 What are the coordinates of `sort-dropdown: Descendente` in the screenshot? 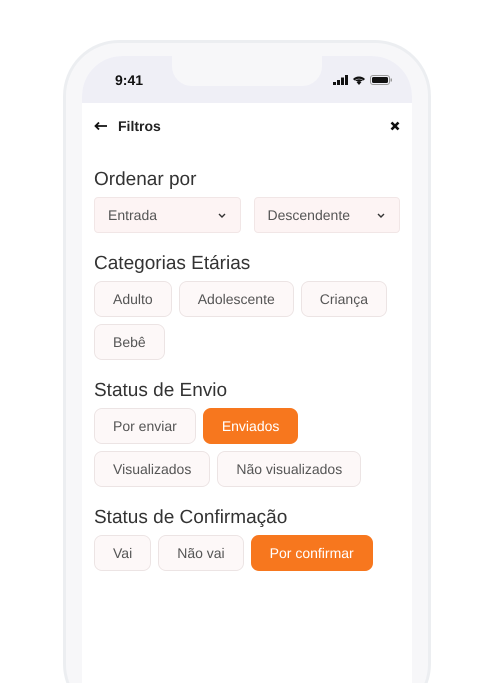 It's located at (327, 215).